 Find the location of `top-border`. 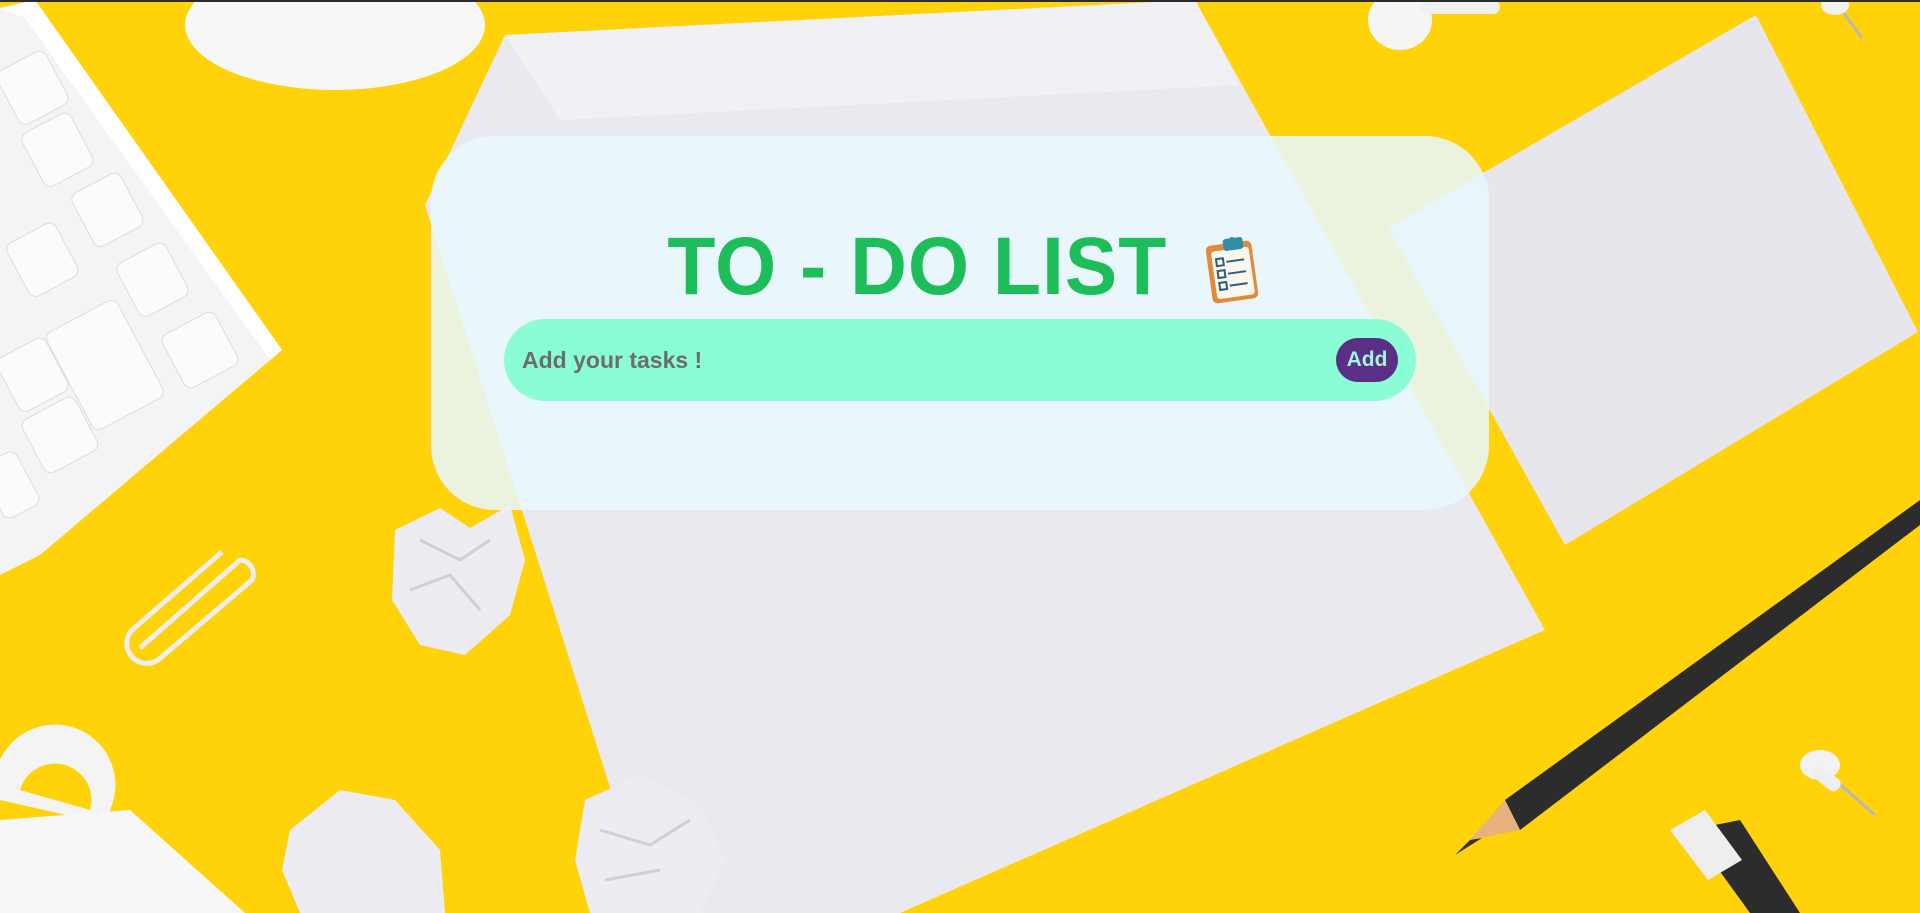

top-border is located at coordinates (960, 1).